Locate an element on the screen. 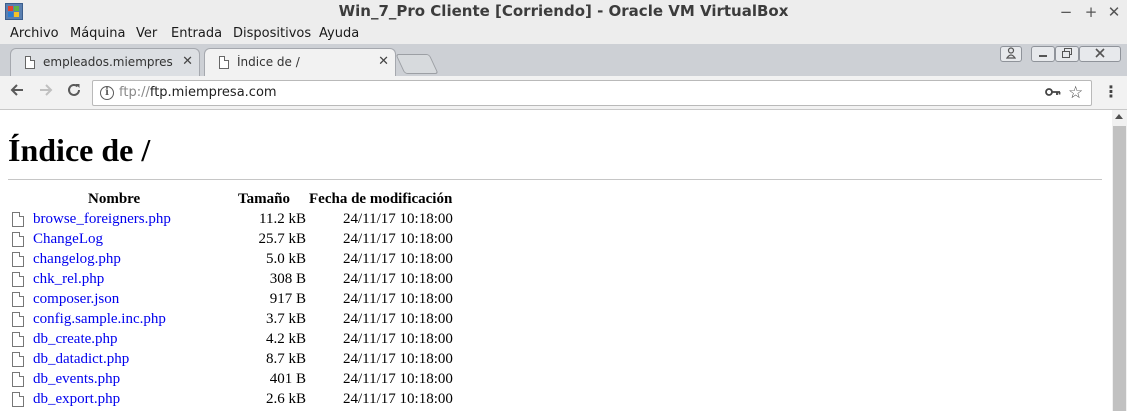 The image size is (1127, 411). new-tab-button is located at coordinates (417, 64).